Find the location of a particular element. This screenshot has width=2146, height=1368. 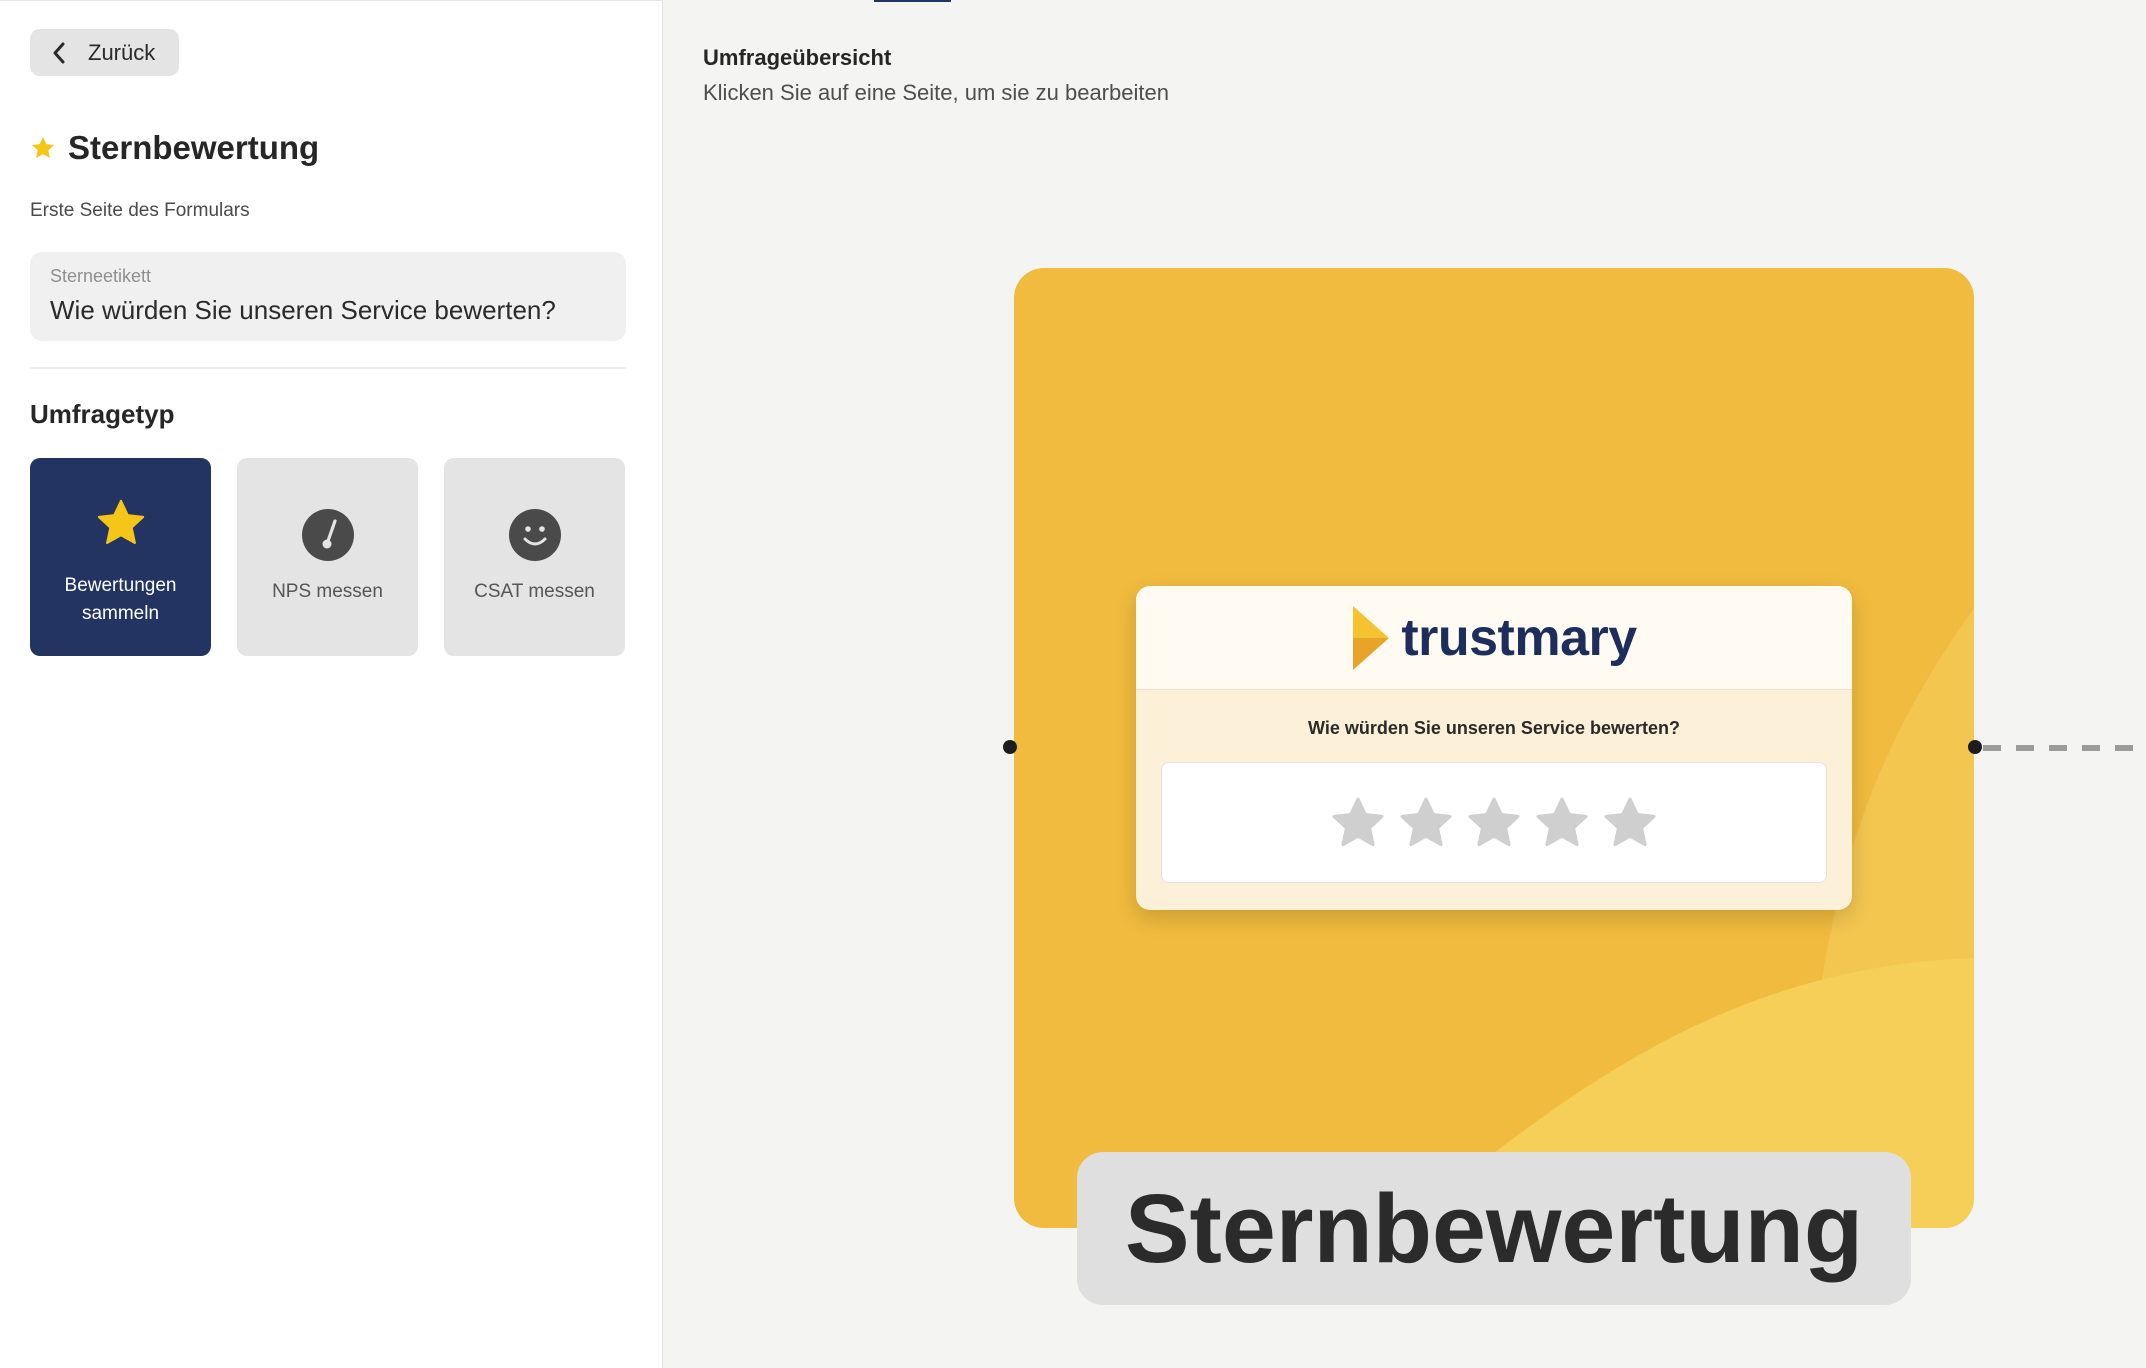

star-rating is located at coordinates (1494, 822).